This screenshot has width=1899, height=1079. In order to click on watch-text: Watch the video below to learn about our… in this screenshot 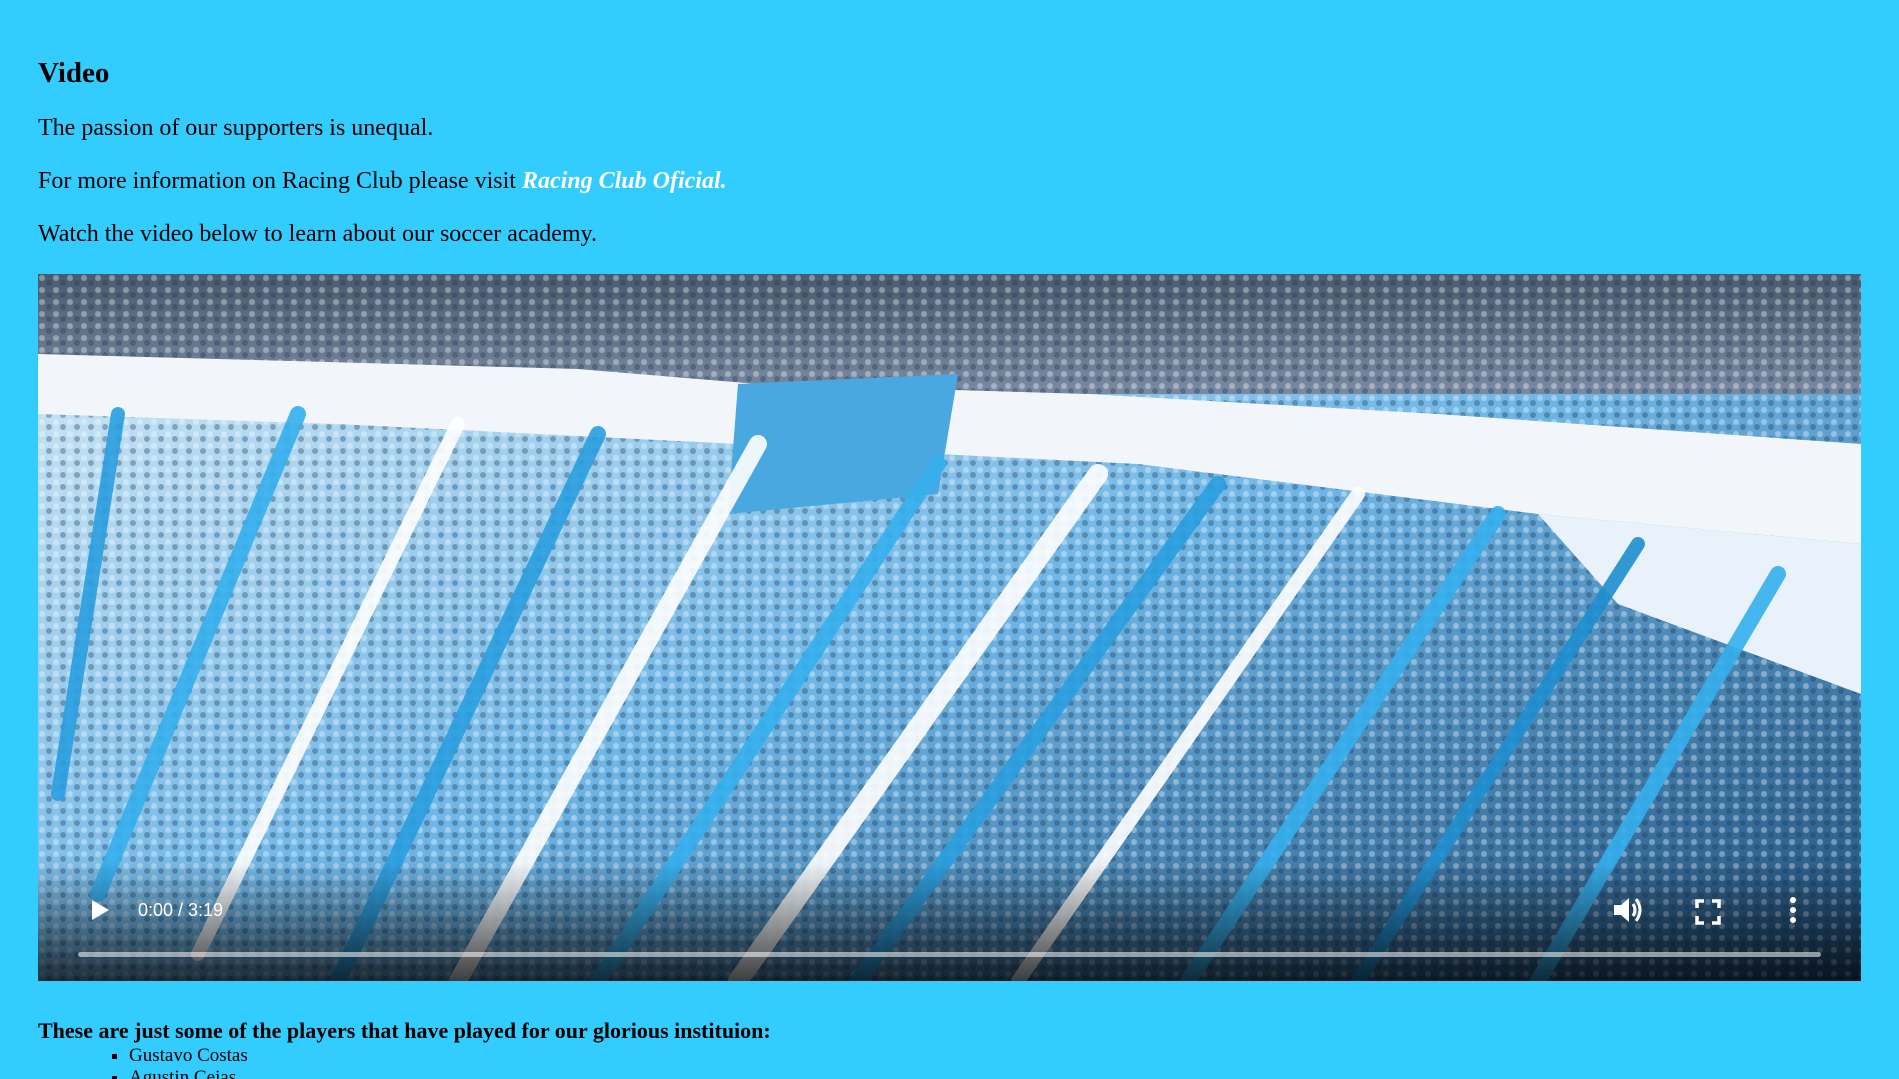, I will do `click(317, 234)`.